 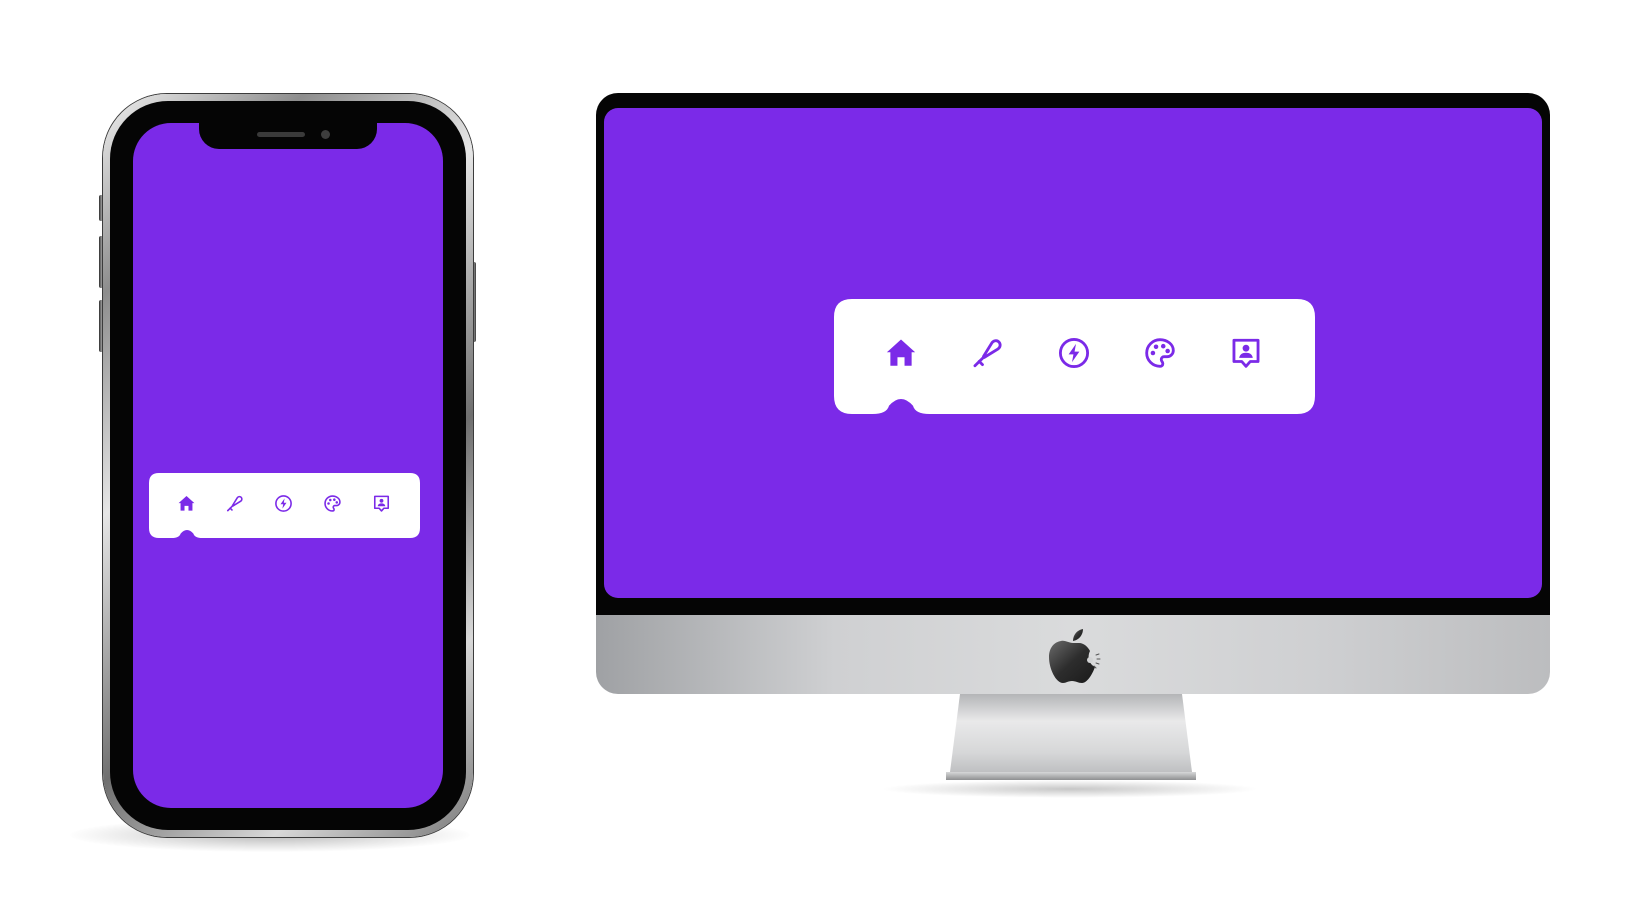 What do you see at coordinates (325, 134) in the screenshot?
I see `phone-camera` at bounding box center [325, 134].